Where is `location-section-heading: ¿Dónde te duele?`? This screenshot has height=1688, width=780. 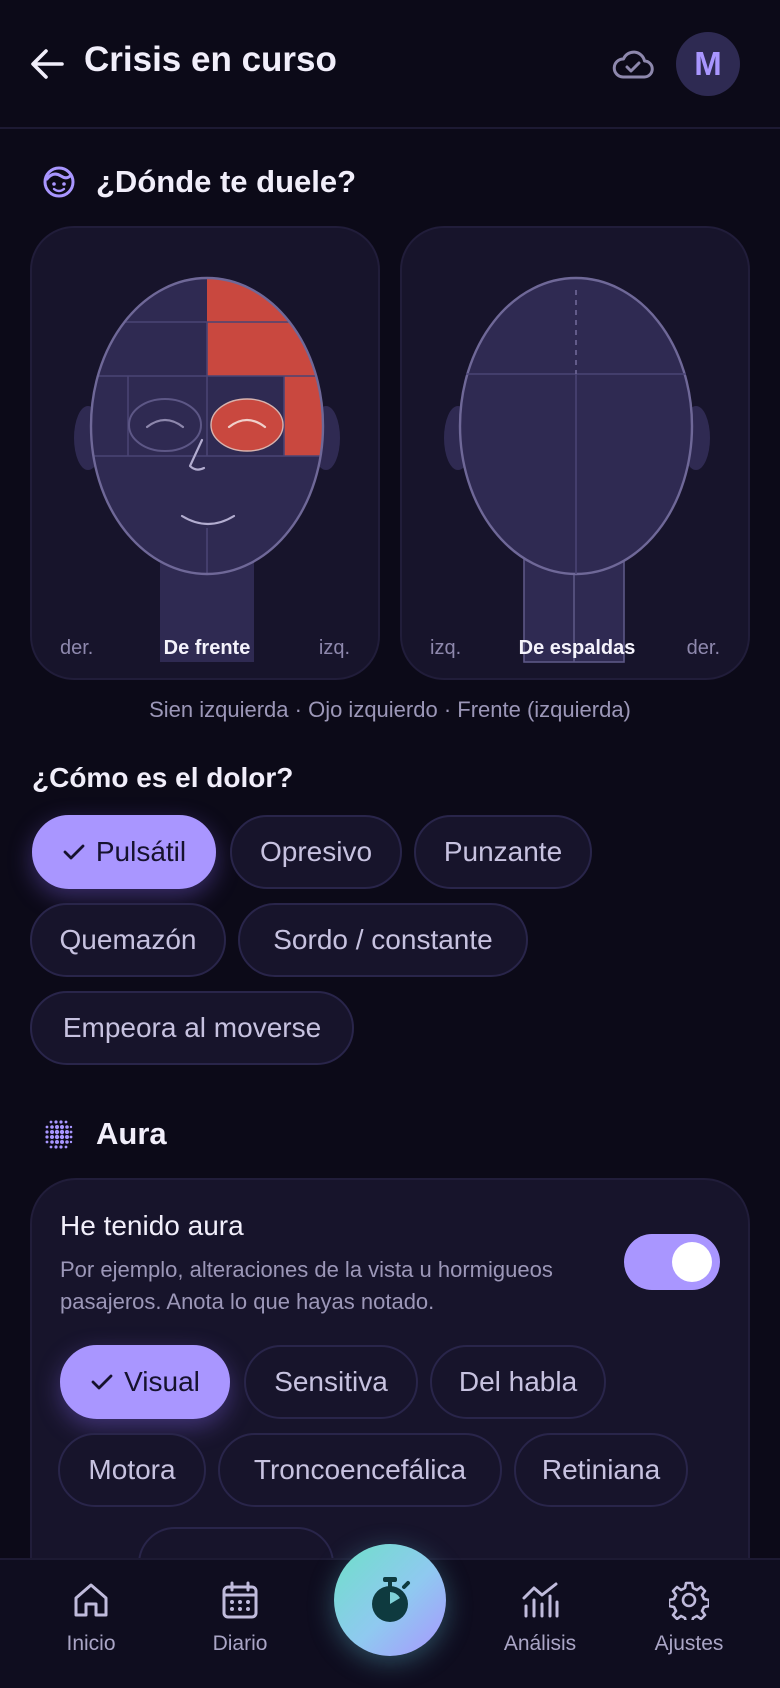
location-section-heading: ¿Dónde te duele? is located at coordinates (199, 182).